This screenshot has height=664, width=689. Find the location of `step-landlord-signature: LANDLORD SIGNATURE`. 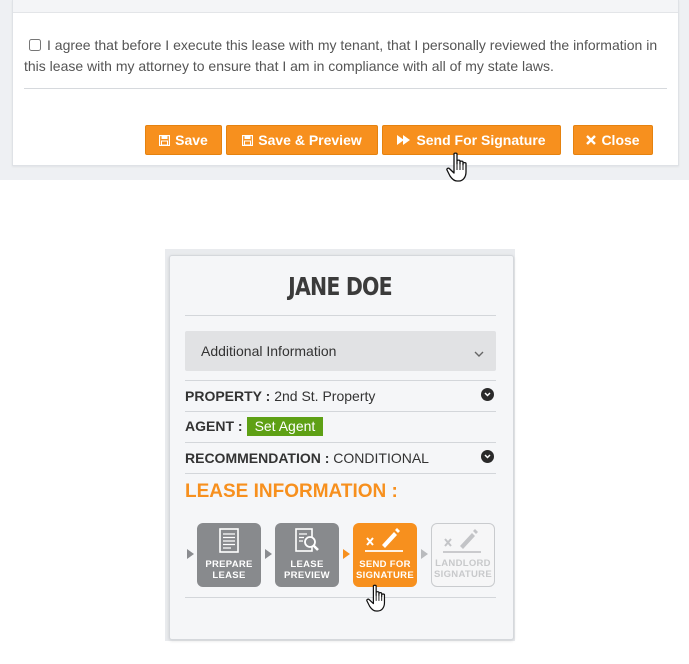

step-landlord-signature: LANDLORD SIGNATURE is located at coordinates (463, 555).